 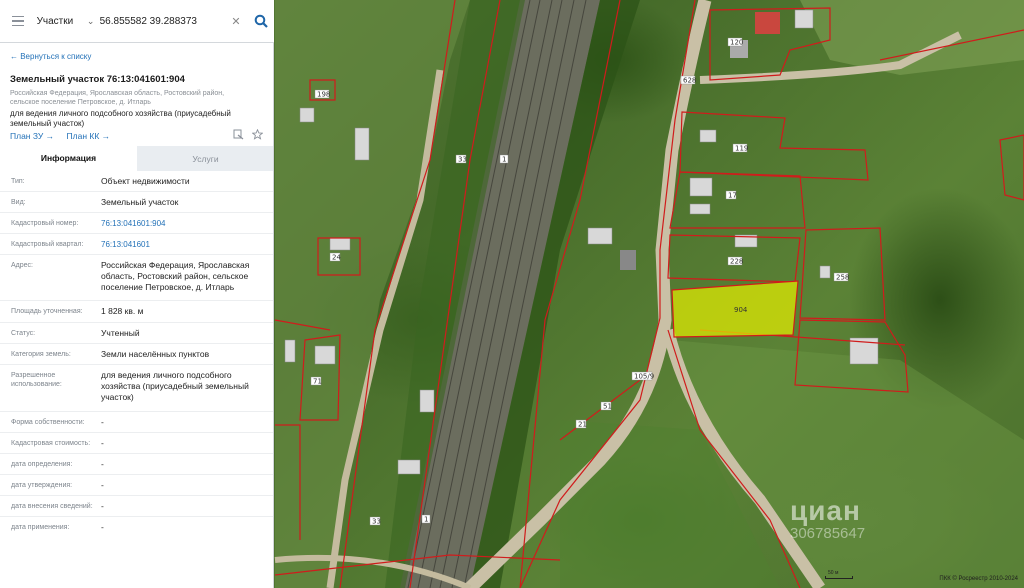 I want to click on scale-bar, so click(x=839, y=577).